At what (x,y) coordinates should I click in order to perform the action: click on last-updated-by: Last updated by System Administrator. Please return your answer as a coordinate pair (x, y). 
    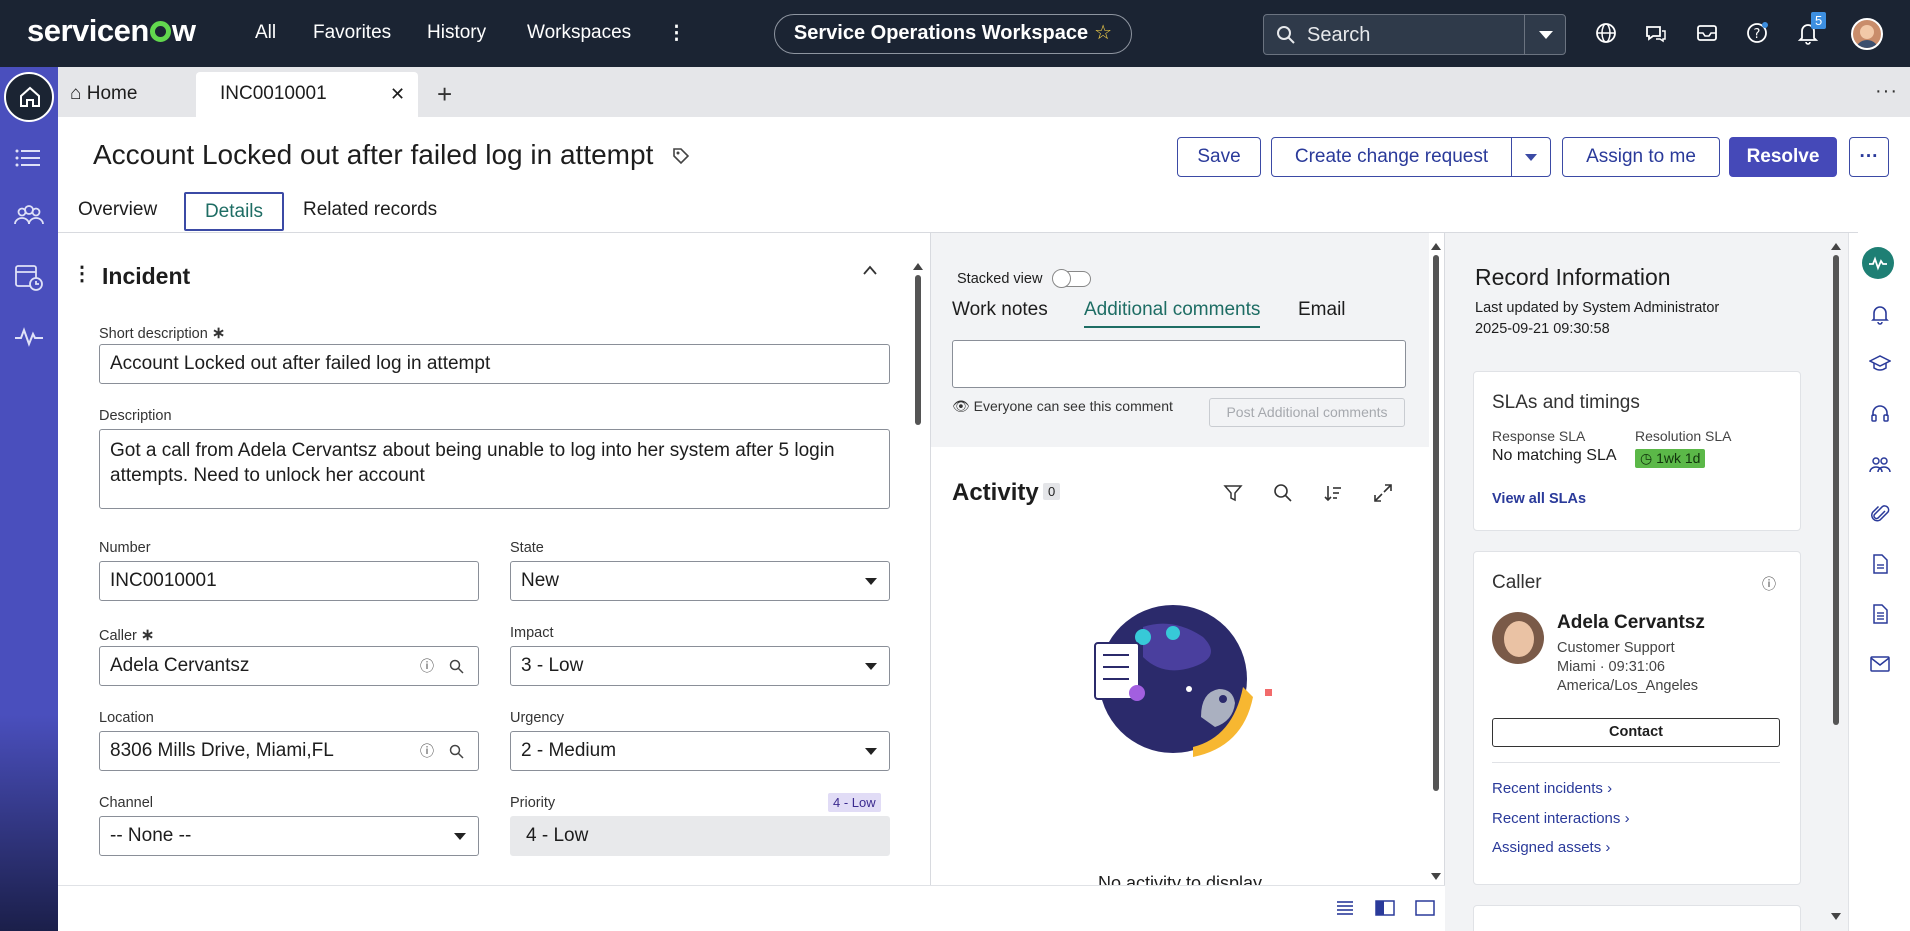
    Looking at the image, I should click on (1597, 308).